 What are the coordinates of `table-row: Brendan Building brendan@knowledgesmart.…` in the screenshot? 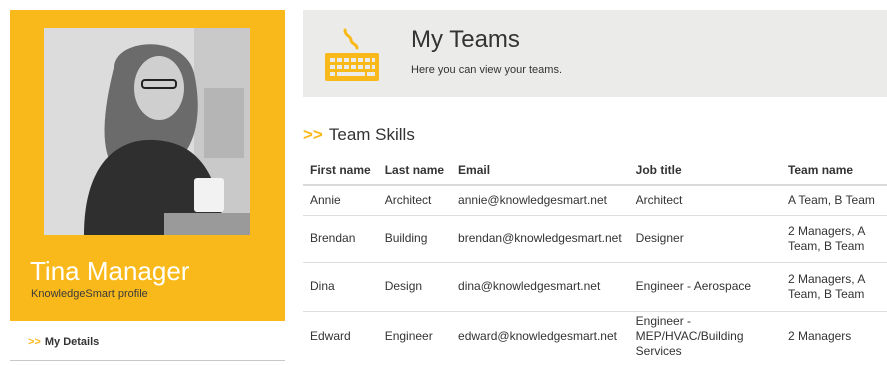 It's located at (595, 239).